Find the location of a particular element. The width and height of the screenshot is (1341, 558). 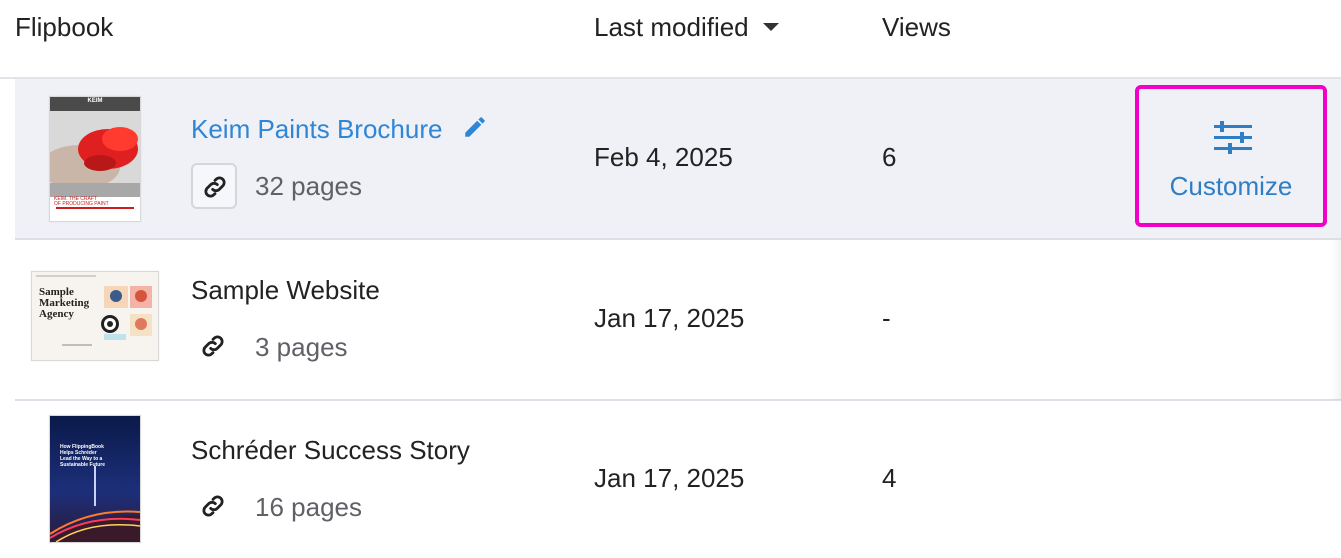

flipbook-title-link: Keim Paints Brochure is located at coordinates (316, 129).